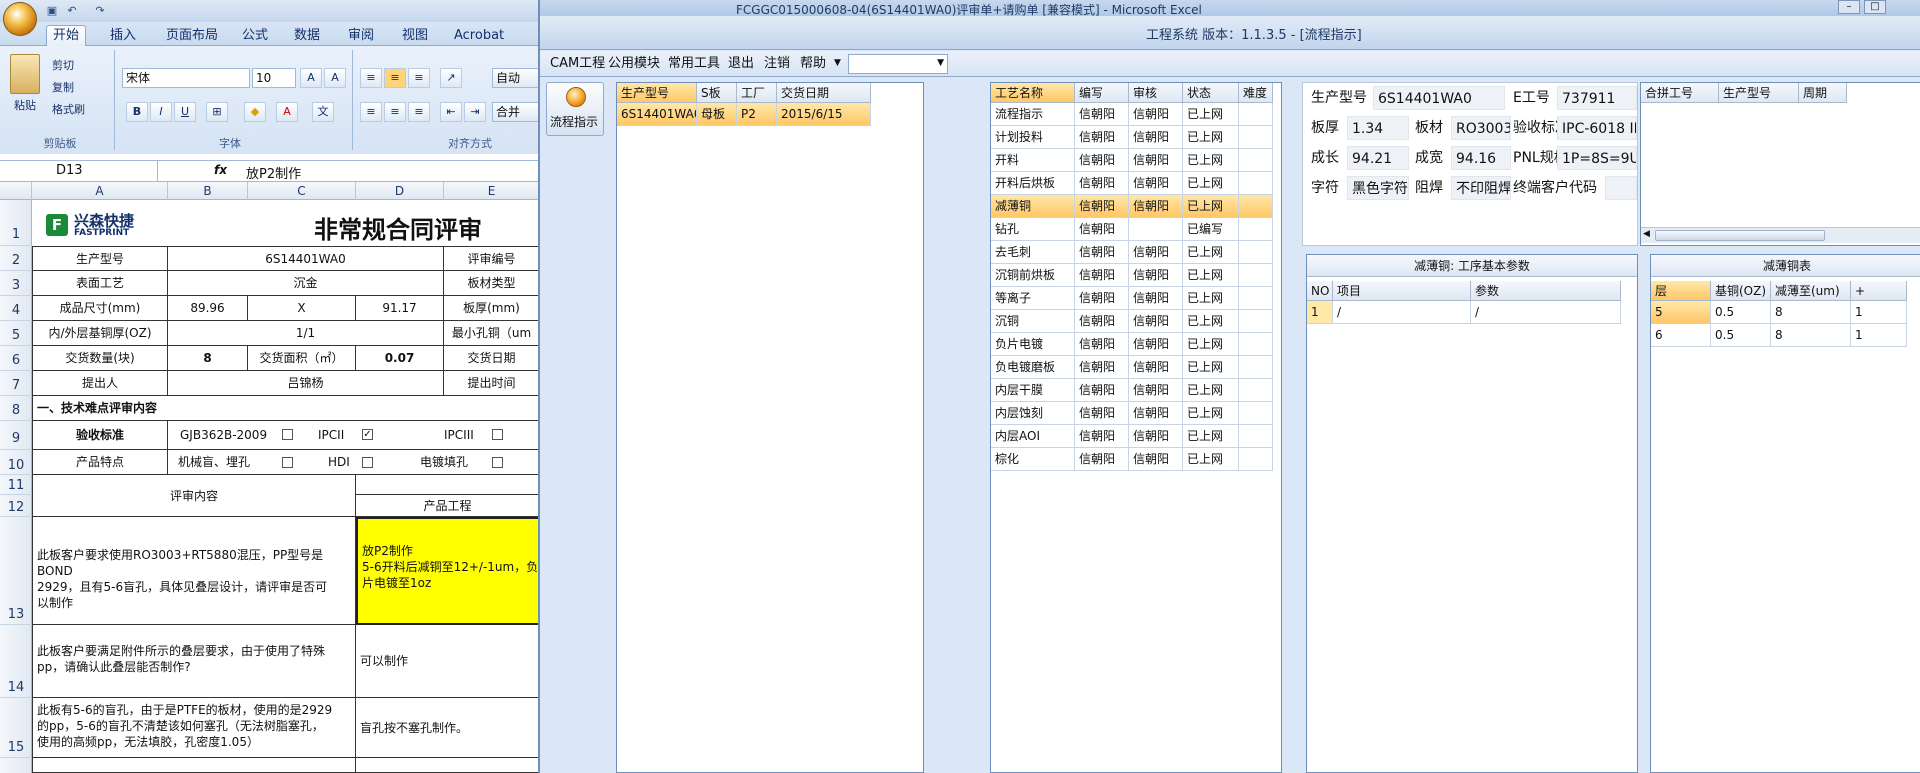  What do you see at coordinates (1402, 312) in the screenshot?
I see `params-cell: /` at bounding box center [1402, 312].